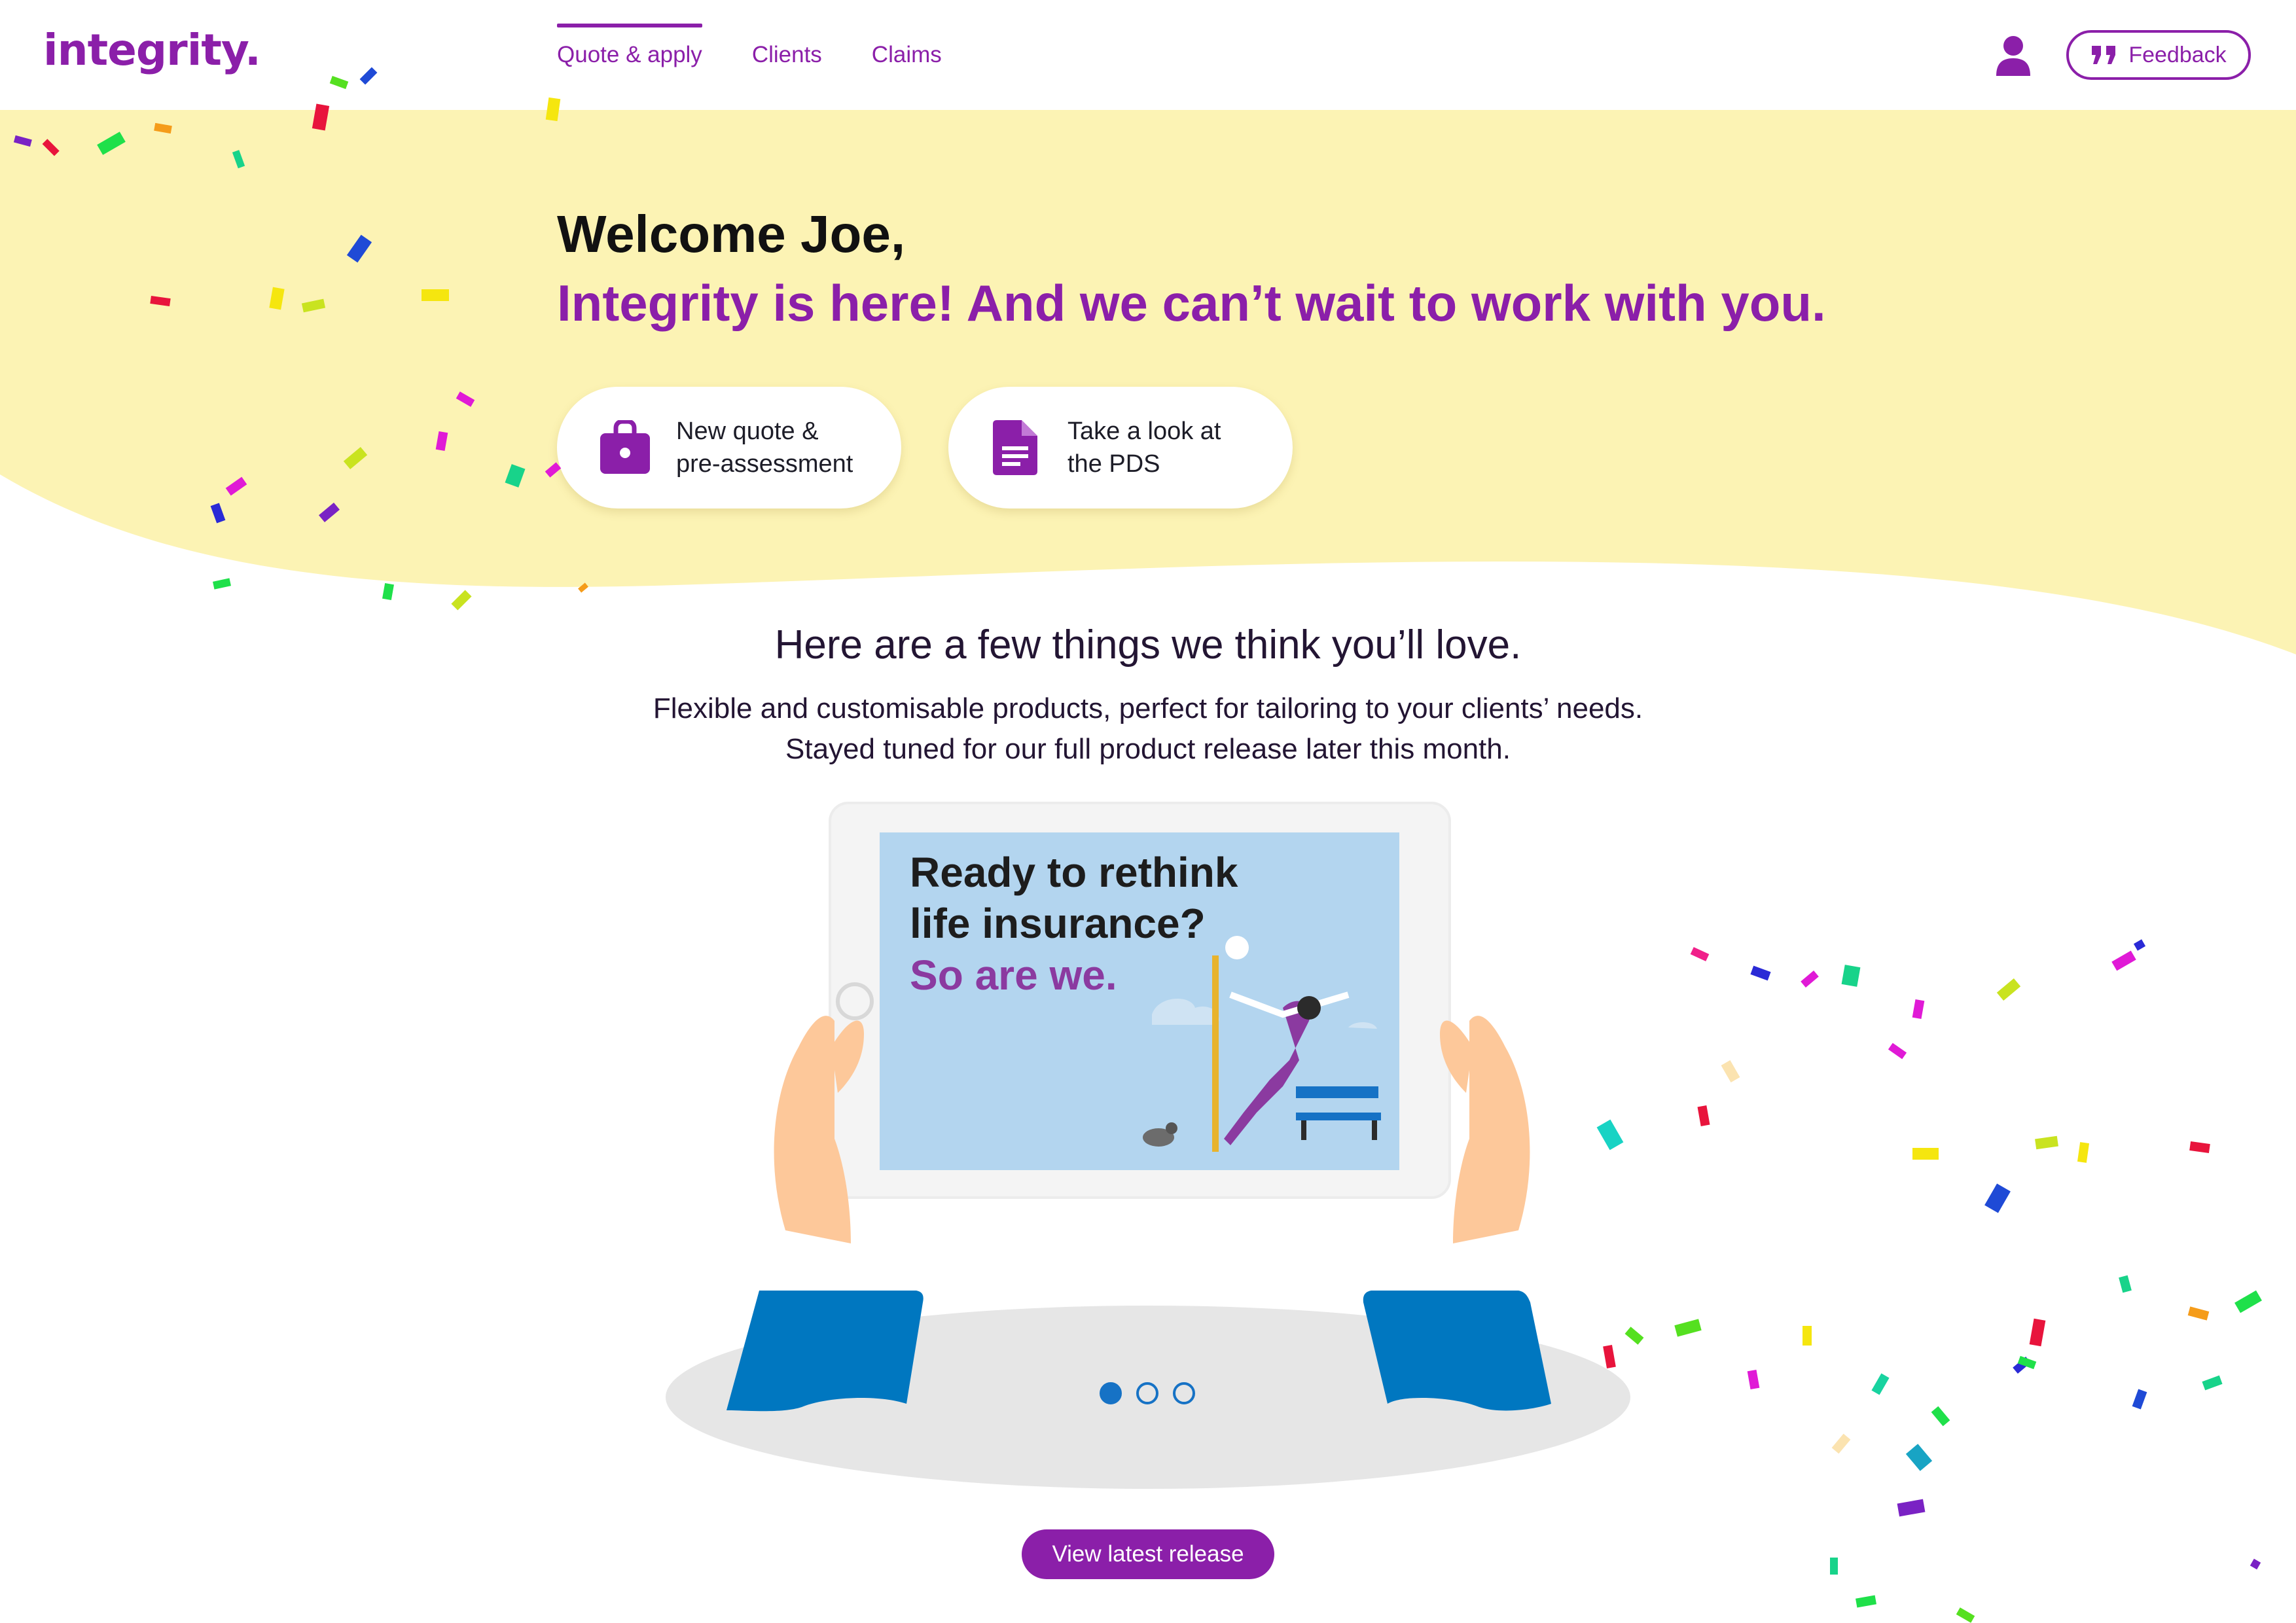 The image size is (2296, 1623). I want to click on new-quote-label: New quote & pre-assessment, so click(764, 448).